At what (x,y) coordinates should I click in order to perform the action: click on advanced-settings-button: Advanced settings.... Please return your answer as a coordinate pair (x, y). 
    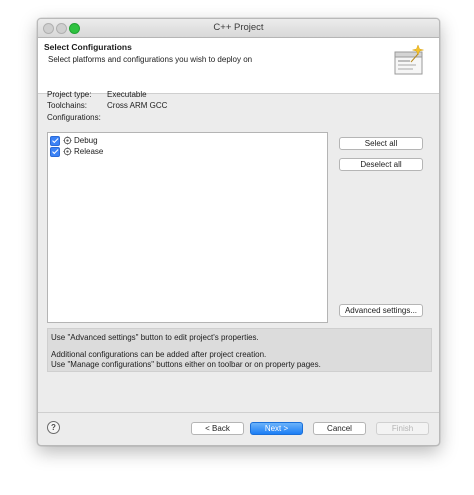
    Looking at the image, I should click on (381, 310).